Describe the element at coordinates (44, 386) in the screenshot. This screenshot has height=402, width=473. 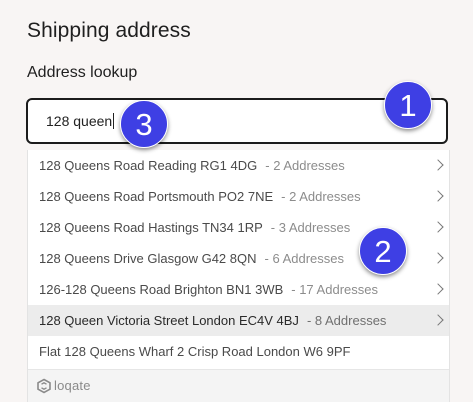
I see `loqate-logo-icon` at that location.